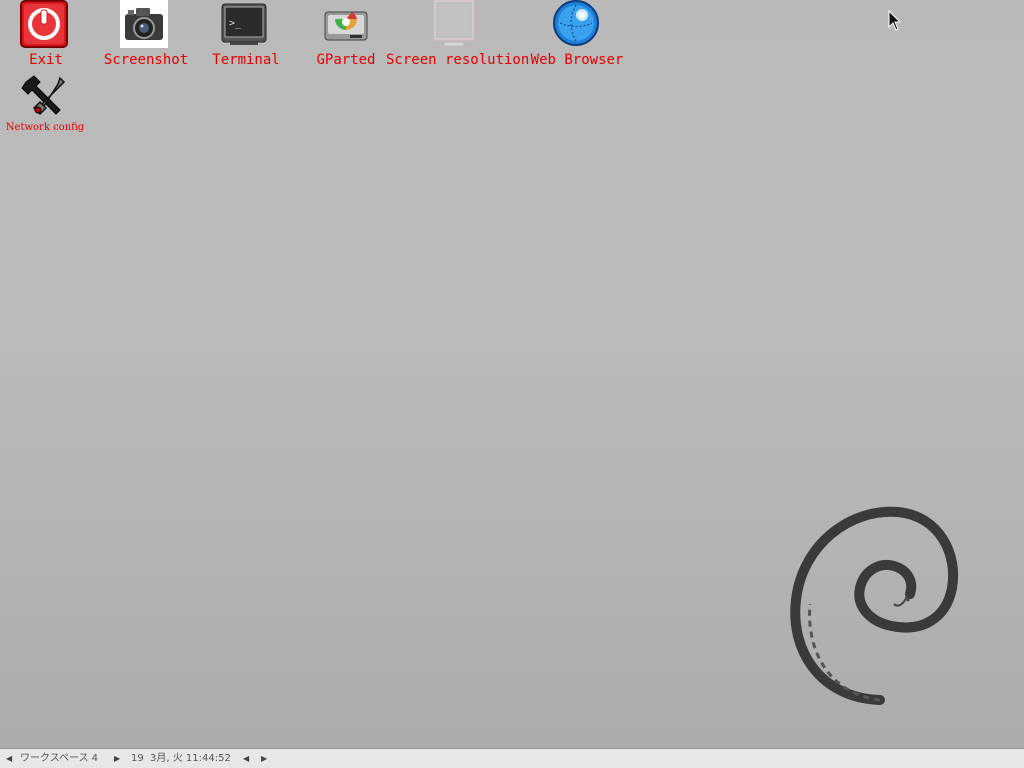 This screenshot has width=1024, height=768. I want to click on desktop-icon-label: Network config, so click(45, 127).